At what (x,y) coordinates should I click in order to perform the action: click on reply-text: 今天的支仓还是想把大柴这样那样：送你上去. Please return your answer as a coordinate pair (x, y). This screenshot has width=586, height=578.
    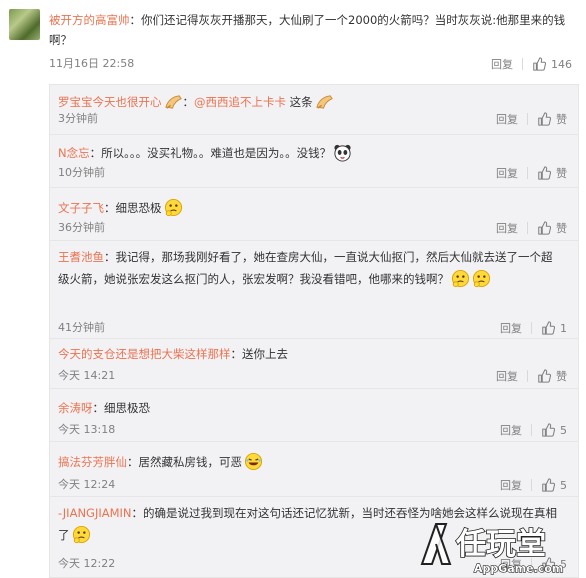
    Looking at the image, I should click on (310, 354).